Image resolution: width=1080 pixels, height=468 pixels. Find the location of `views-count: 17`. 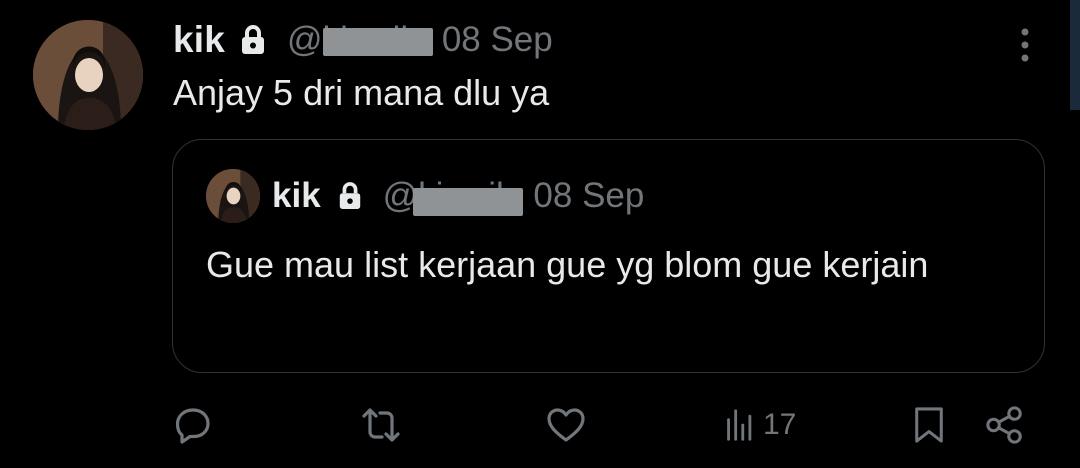

views-count: 17 is located at coordinates (780, 424).